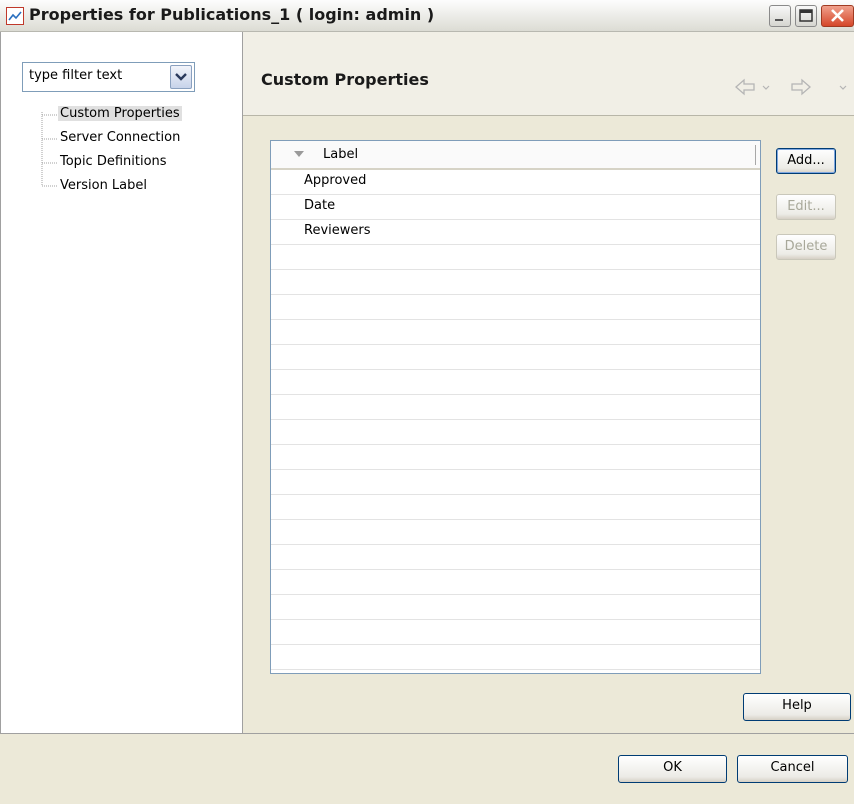 The width and height of the screenshot is (854, 804). I want to click on tree-item-server-connection: Server Connection, so click(120, 137).